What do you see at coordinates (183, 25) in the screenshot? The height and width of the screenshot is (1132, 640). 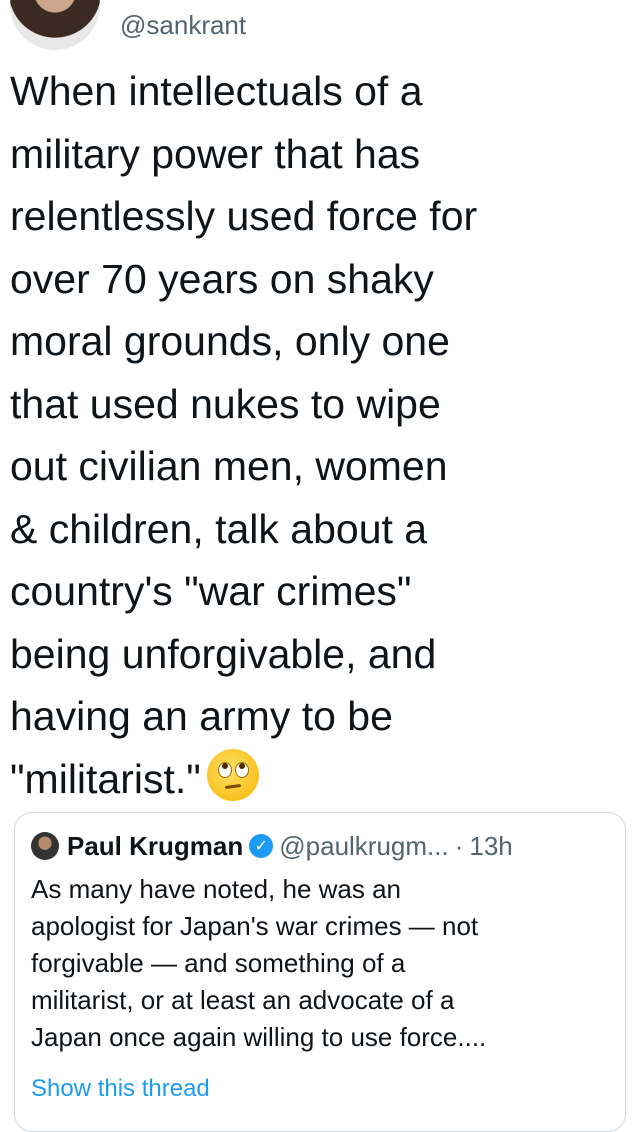 I see `author-handle: @sankrant` at bounding box center [183, 25].